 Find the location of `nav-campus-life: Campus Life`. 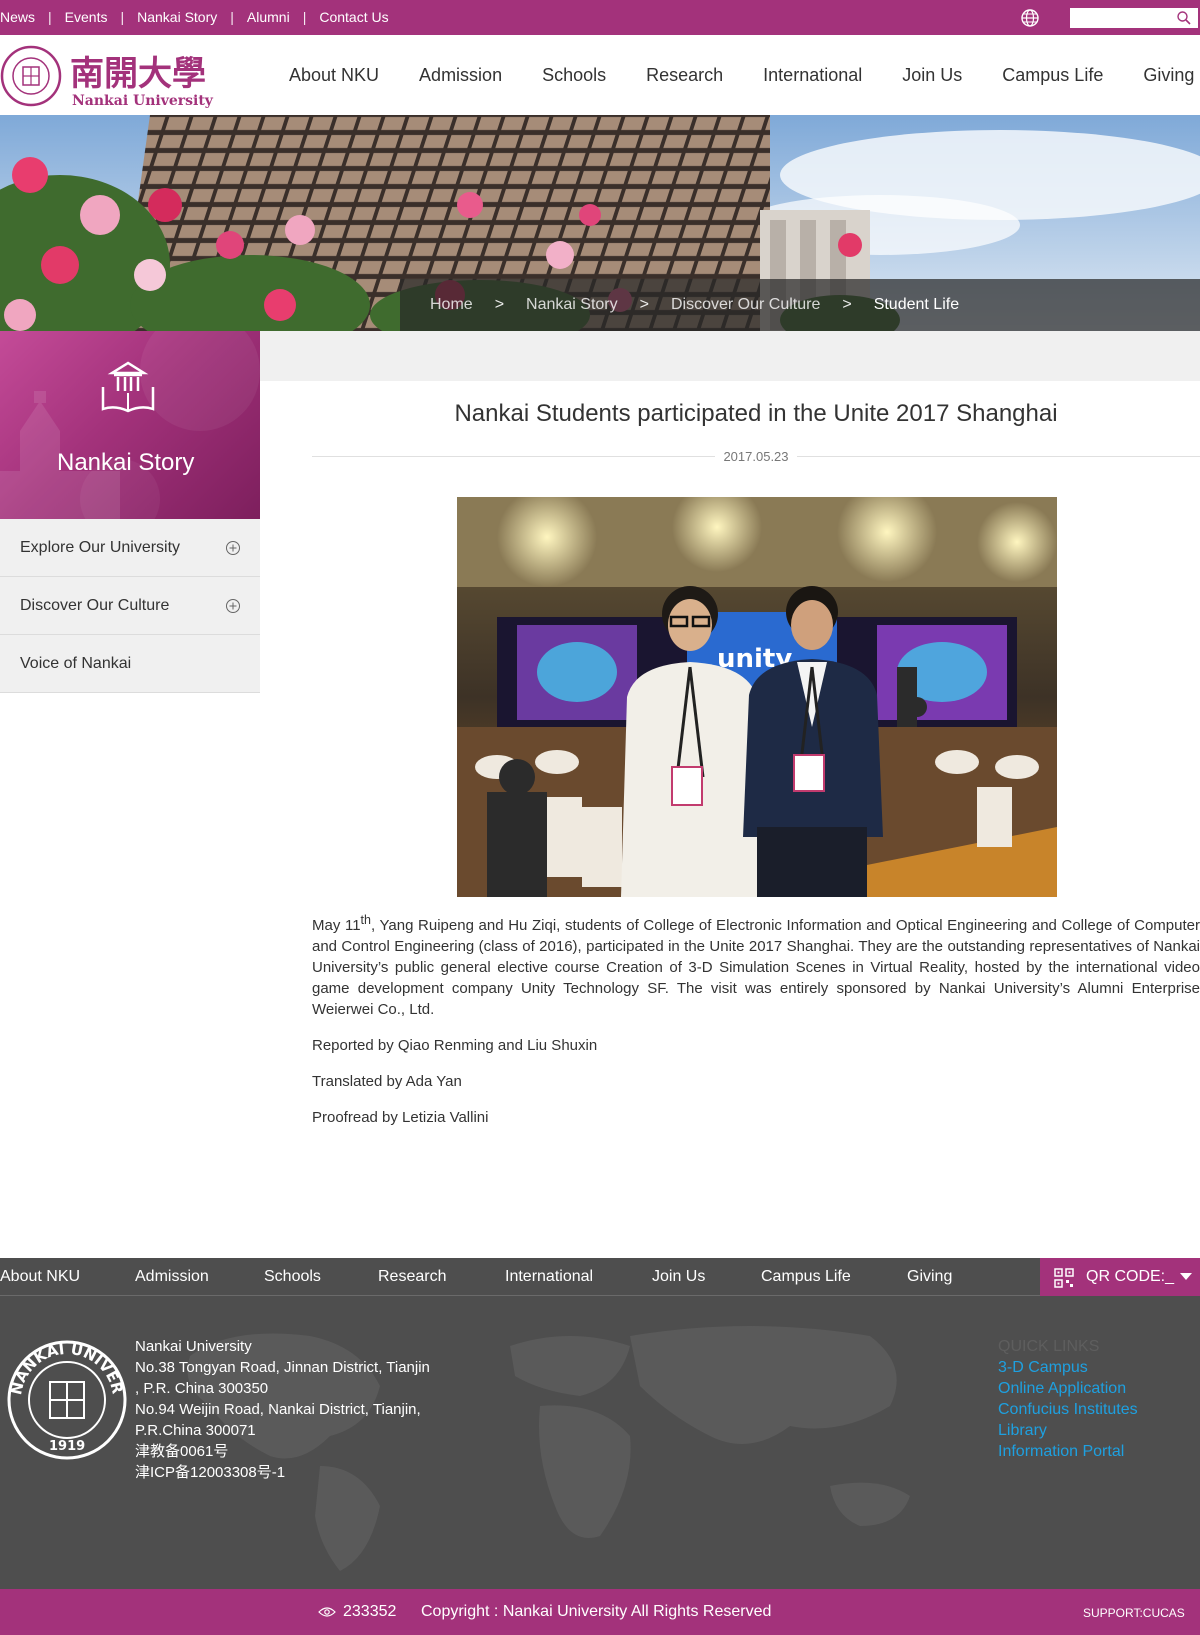

nav-campus-life: Campus Life is located at coordinates (1052, 75).